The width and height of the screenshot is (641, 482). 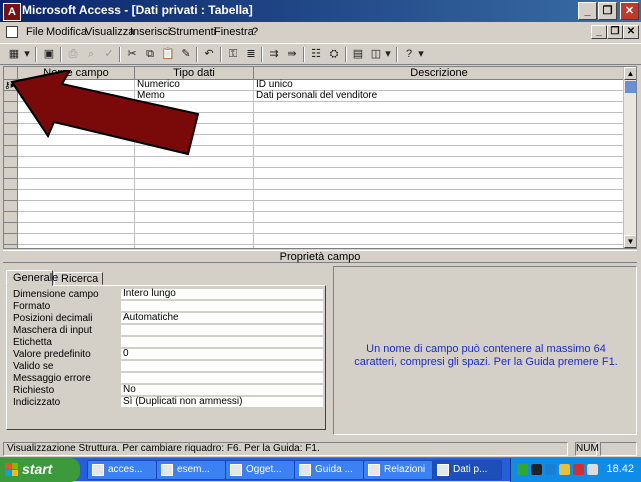 I want to click on scroll-thumb, so click(x=630, y=87).